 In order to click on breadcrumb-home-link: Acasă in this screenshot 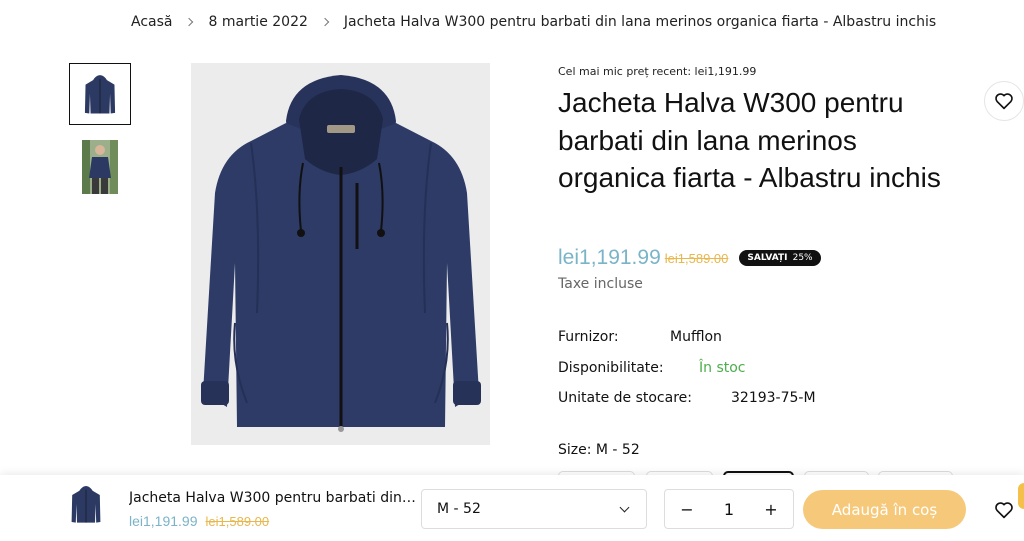, I will do `click(151, 22)`.